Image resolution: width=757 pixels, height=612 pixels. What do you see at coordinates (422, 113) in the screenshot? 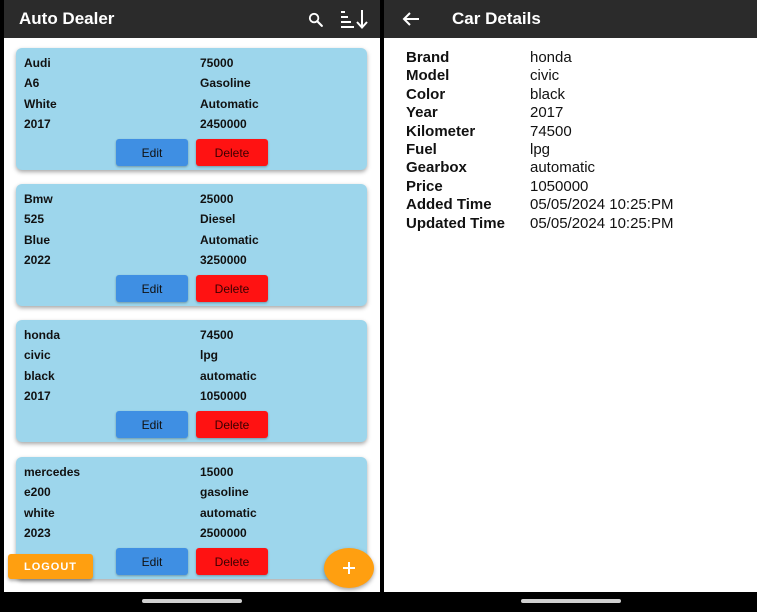
I see `detail-label: Year` at bounding box center [422, 113].